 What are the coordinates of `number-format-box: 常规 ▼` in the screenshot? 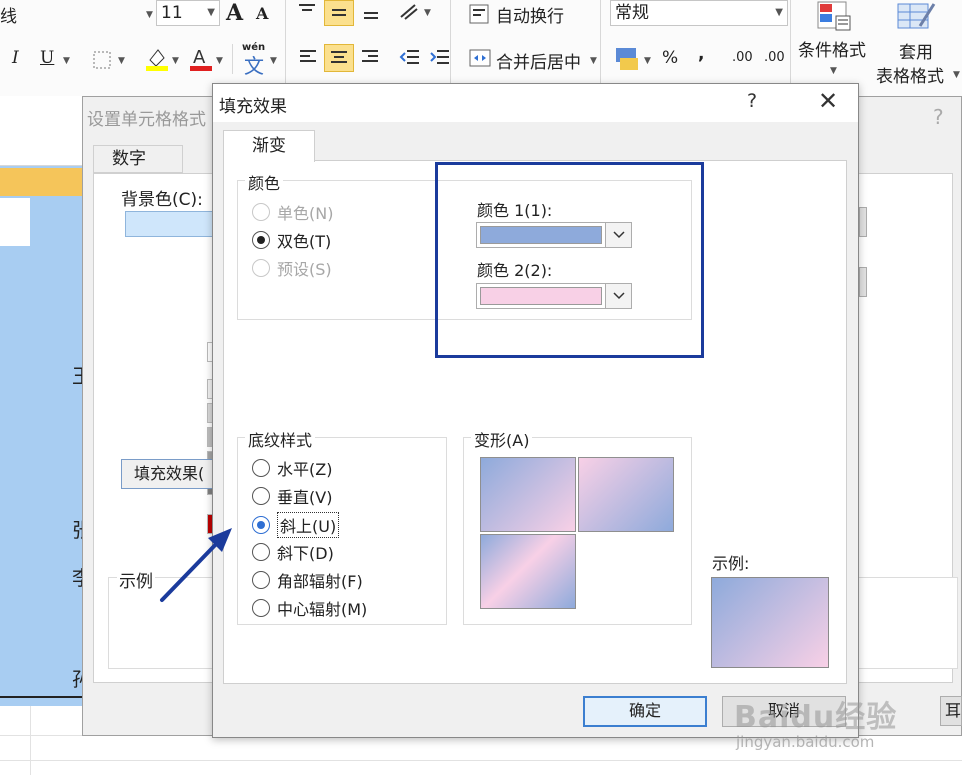 It's located at (699, 13).